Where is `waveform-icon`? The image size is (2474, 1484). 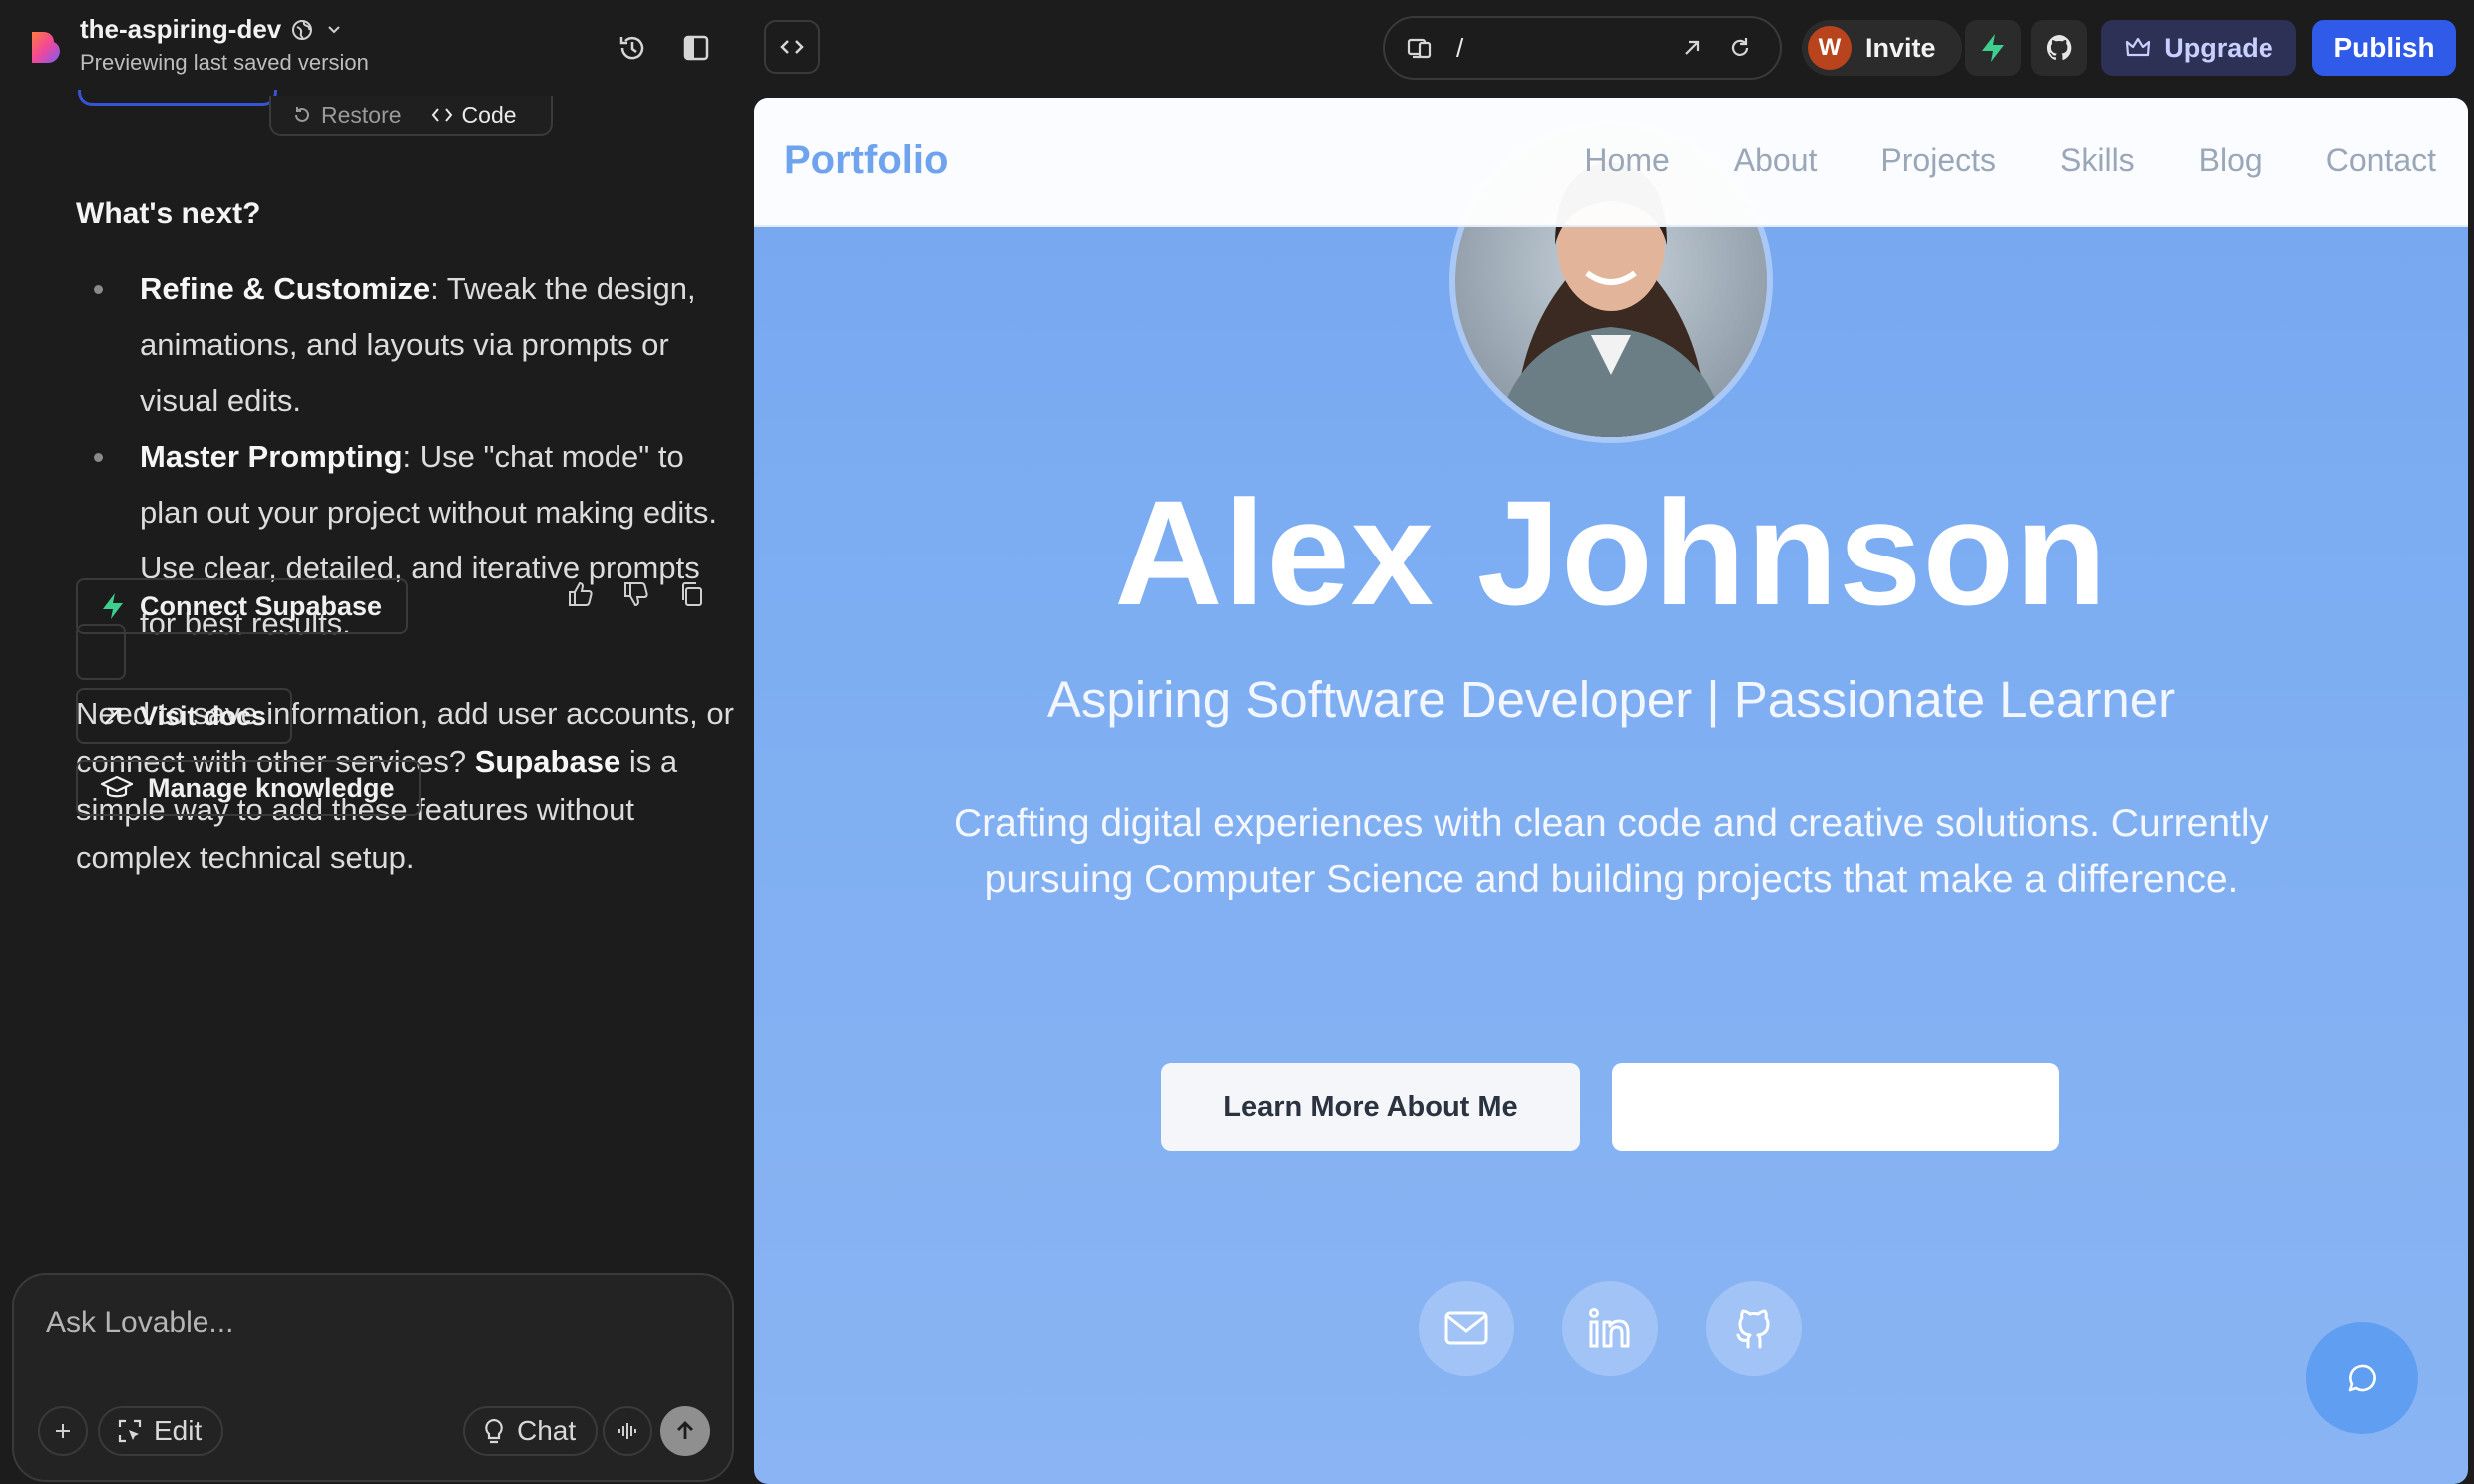
waveform-icon is located at coordinates (627, 1431).